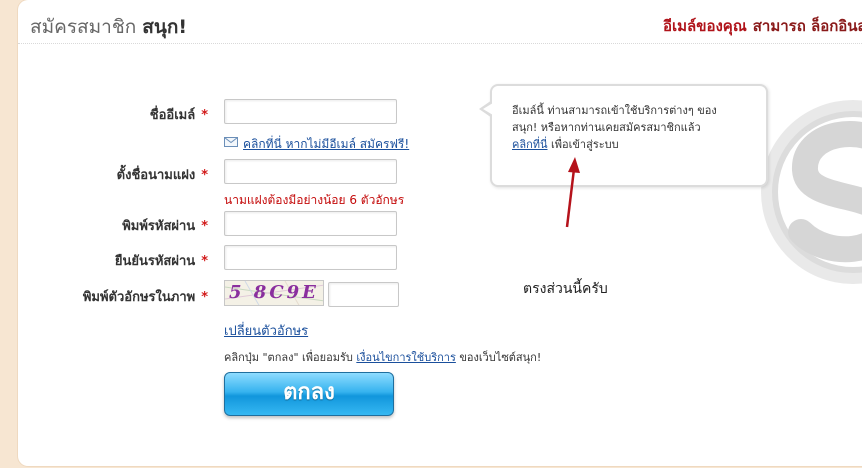 This screenshot has width=862, height=468. Describe the element at coordinates (406, 357) in the screenshot. I see `terms-of-service-link: เงื่อนไขการใช้บริการ` at that location.